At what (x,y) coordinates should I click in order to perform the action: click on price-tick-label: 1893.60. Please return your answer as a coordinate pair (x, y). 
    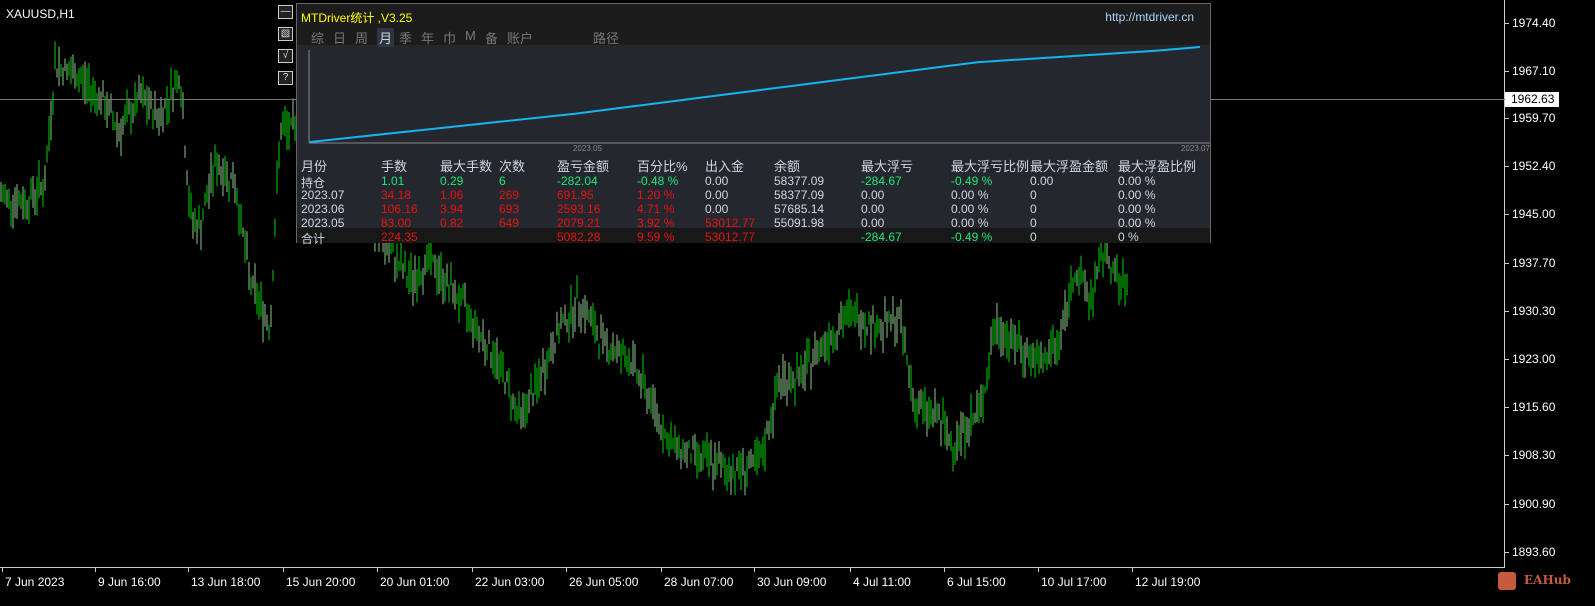
    Looking at the image, I should click on (1534, 552).